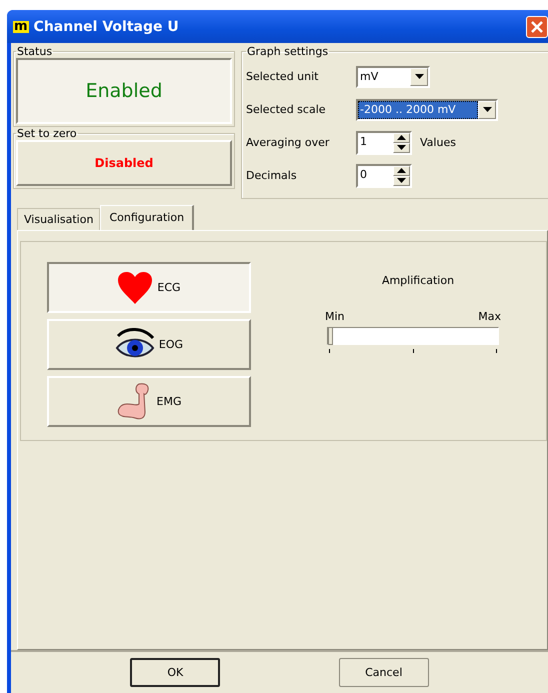 The width and height of the screenshot is (548, 693). Describe the element at coordinates (124, 91) in the screenshot. I see `status-display: Enabled` at that location.